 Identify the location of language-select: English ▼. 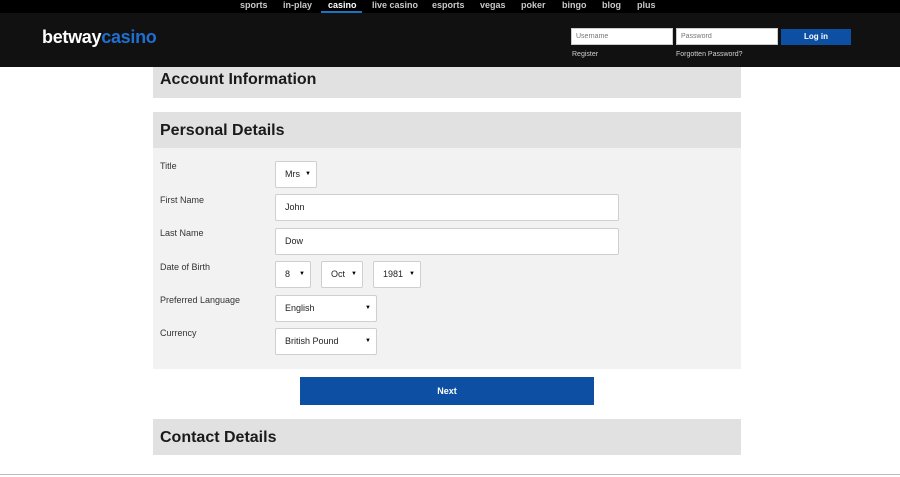
(326, 308).